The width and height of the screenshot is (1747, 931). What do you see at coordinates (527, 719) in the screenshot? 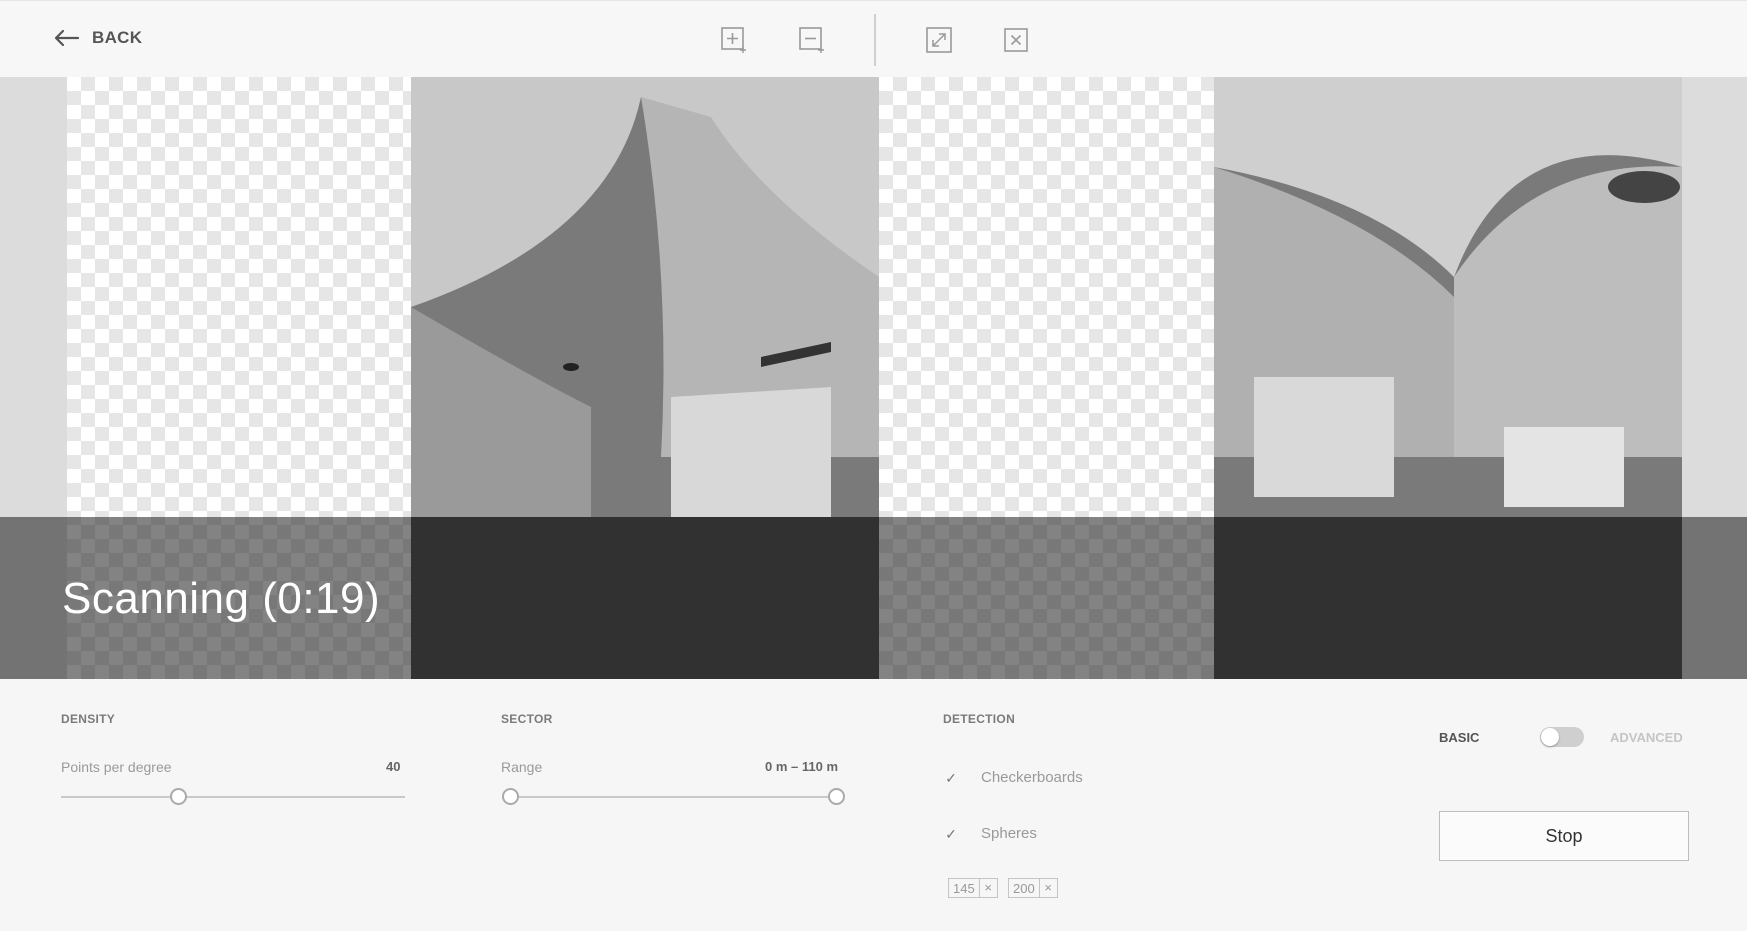
I see `sector-title: SECTOR` at bounding box center [527, 719].